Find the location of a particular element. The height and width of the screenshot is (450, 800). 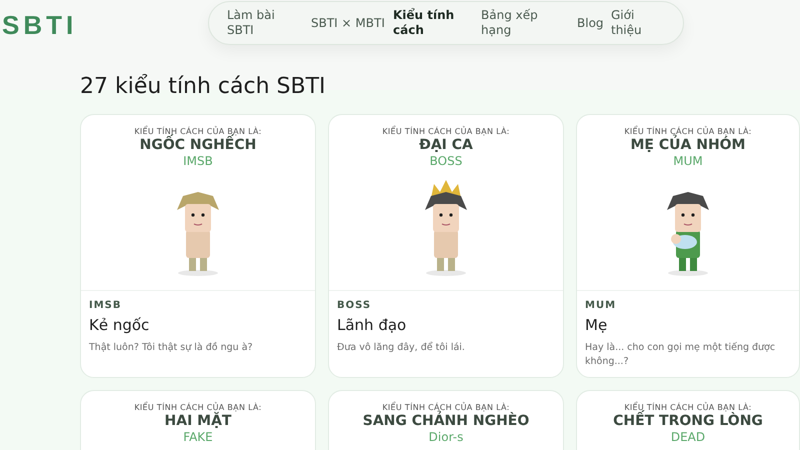

poster-title: ĐẠI CA is located at coordinates (446, 145).